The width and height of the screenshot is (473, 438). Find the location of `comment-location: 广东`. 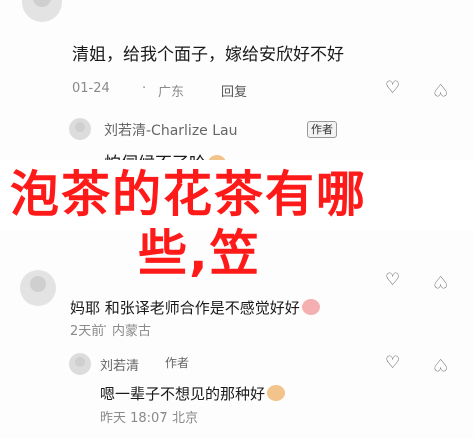

comment-location: 广东 is located at coordinates (171, 92).